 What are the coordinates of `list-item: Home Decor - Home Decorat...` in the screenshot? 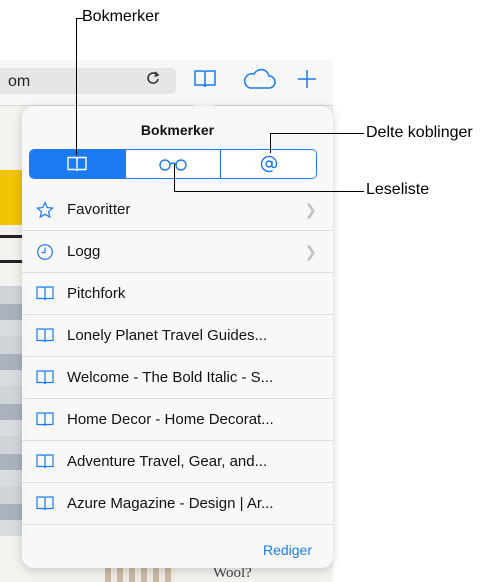 It's located at (177, 420).